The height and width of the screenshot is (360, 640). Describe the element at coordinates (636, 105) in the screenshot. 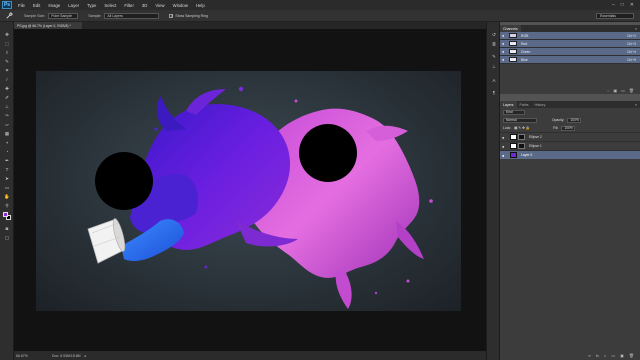

I see `layers-panel-menu-icon: ≡` at that location.